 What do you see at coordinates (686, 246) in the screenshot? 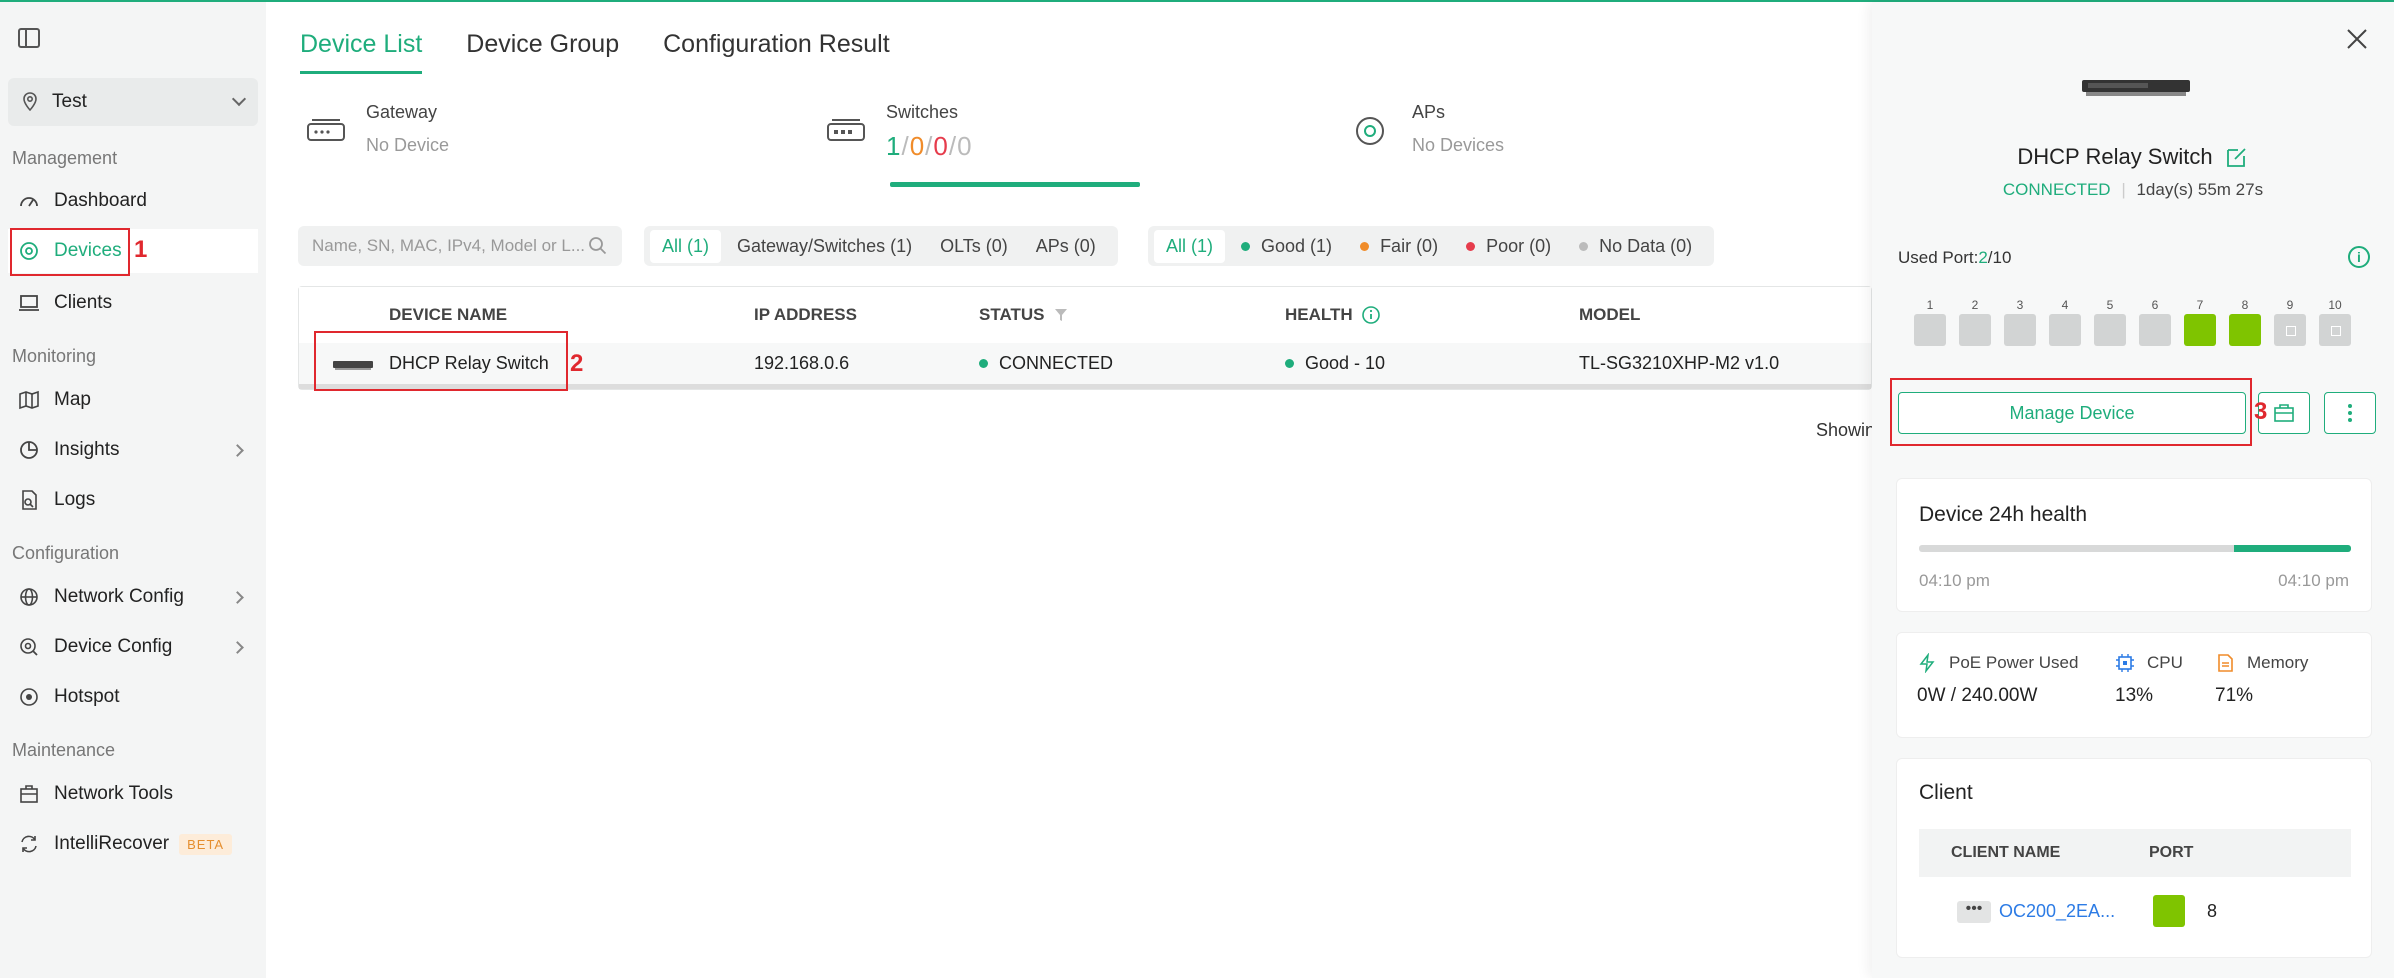
I see `filter-type-all: All (1)` at bounding box center [686, 246].